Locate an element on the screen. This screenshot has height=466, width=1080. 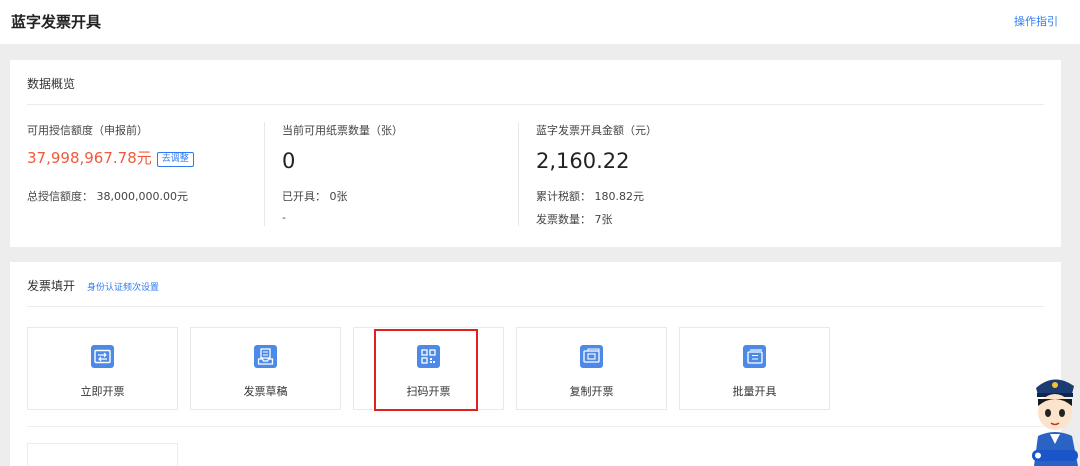
credit-label: 可用授信额度（申报前） is located at coordinates (87, 130).